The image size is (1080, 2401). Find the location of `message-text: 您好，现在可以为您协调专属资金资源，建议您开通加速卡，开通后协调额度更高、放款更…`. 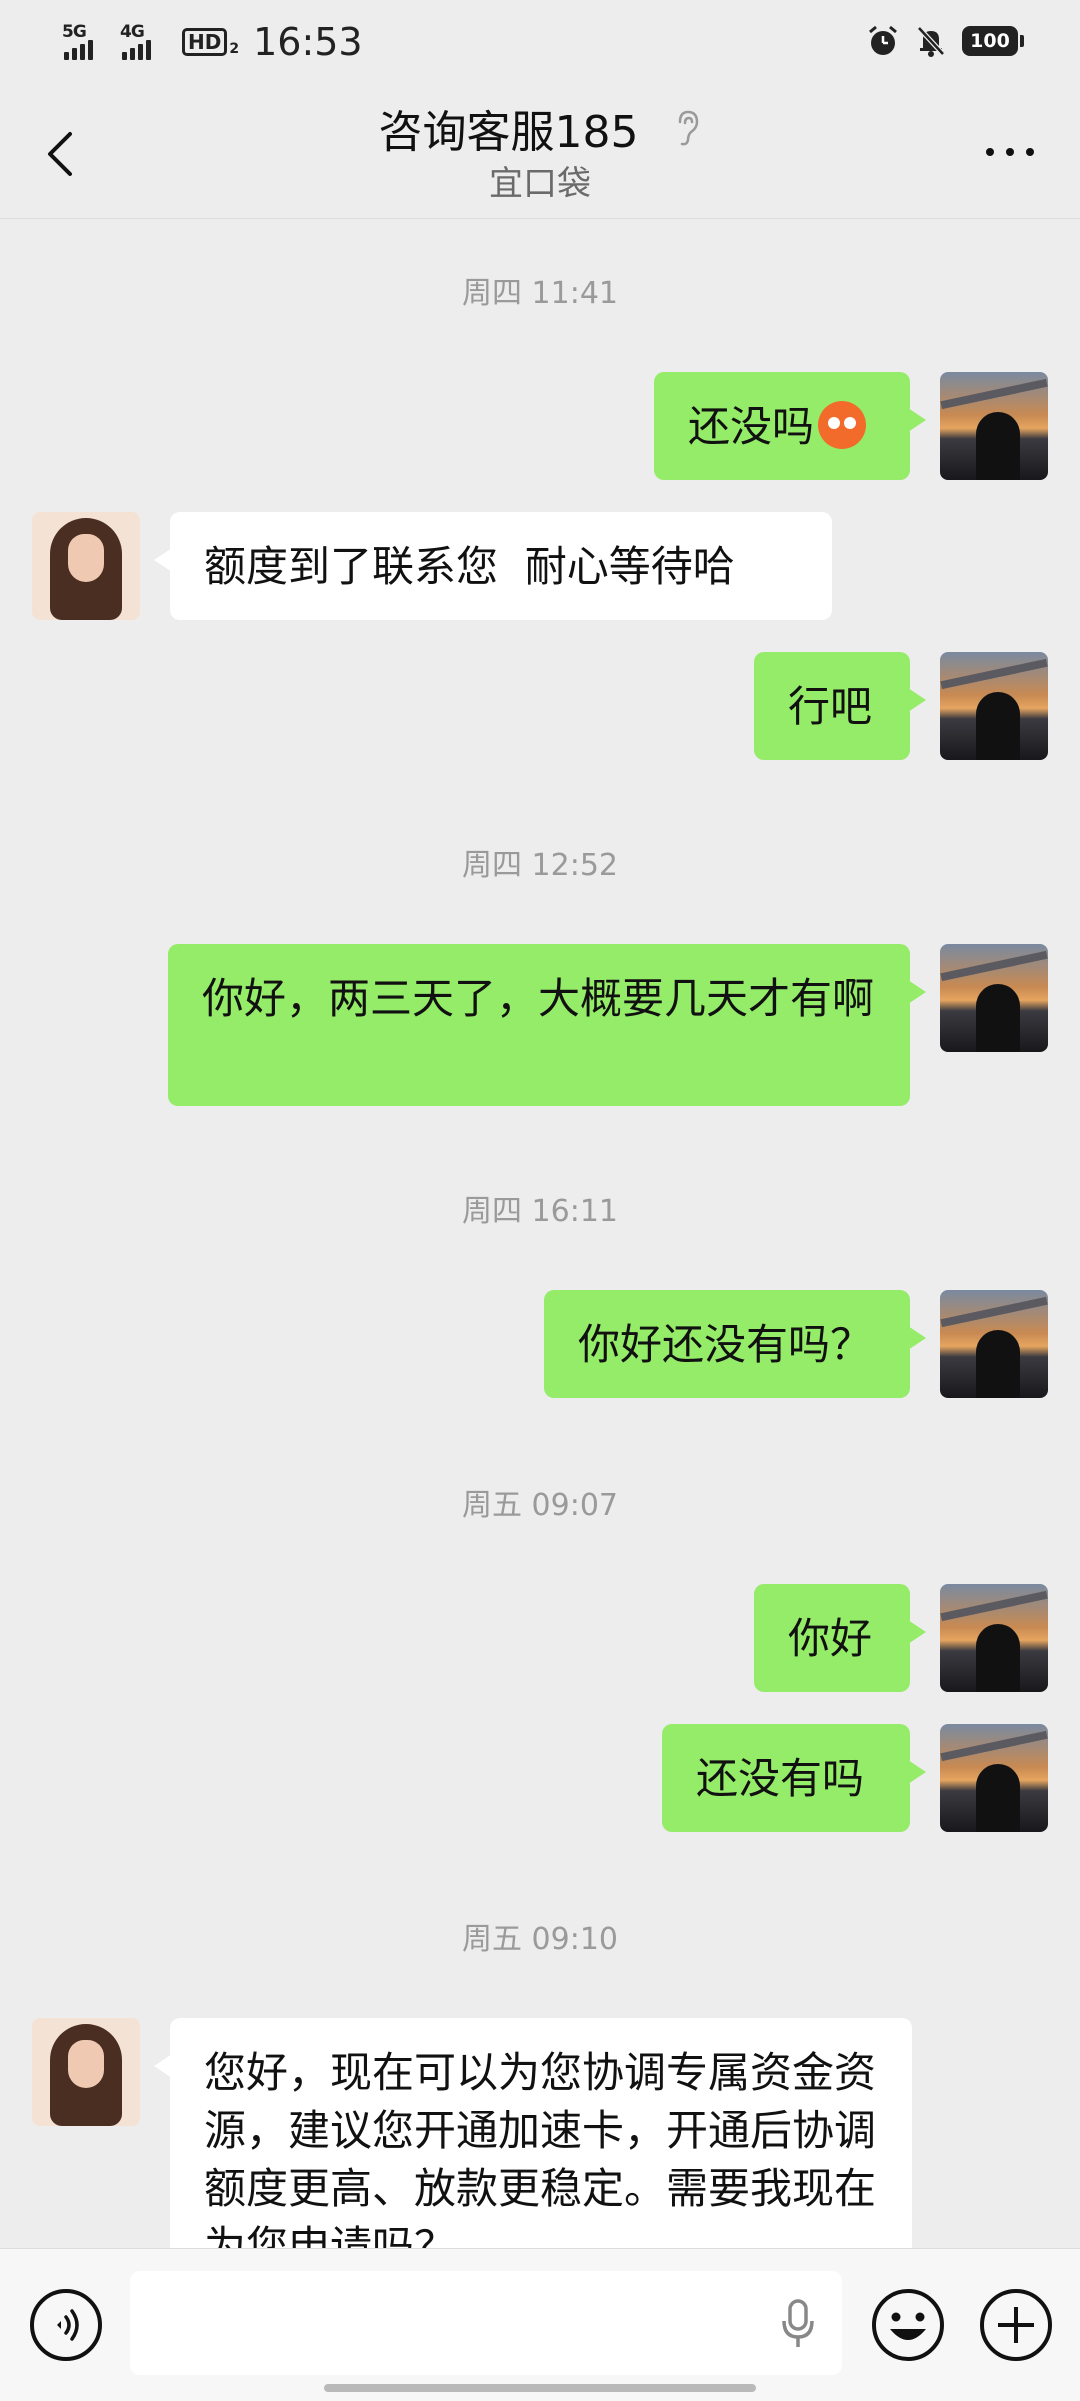

message-text: 您好，现在可以为您协调专属资金资源，建议您开通加速卡，开通后协调额度更高、放款更… is located at coordinates (540, 2148).